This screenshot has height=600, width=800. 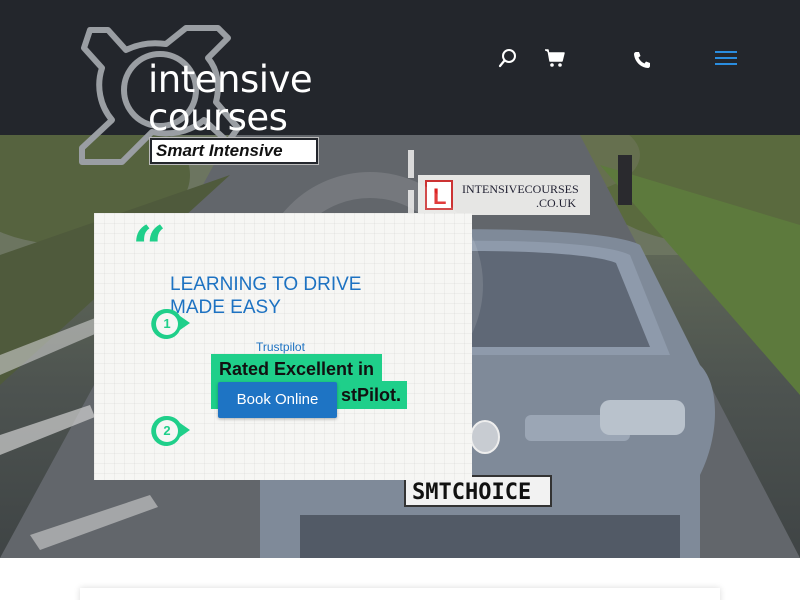 What do you see at coordinates (280, 347) in the screenshot?
I see `trustpilot-label: Trustpilot` at bounding box center [280, 347].